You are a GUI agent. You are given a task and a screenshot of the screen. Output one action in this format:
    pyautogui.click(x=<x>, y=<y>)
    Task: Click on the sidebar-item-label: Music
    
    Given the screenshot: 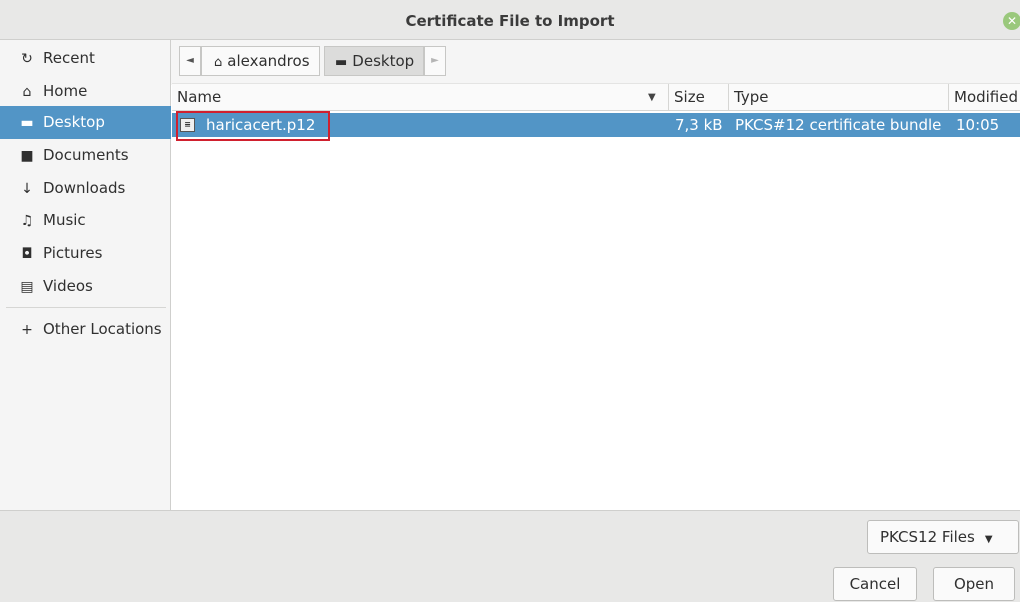 What is the action you would take?
    pyautogui.click(x=64, y=220)
    